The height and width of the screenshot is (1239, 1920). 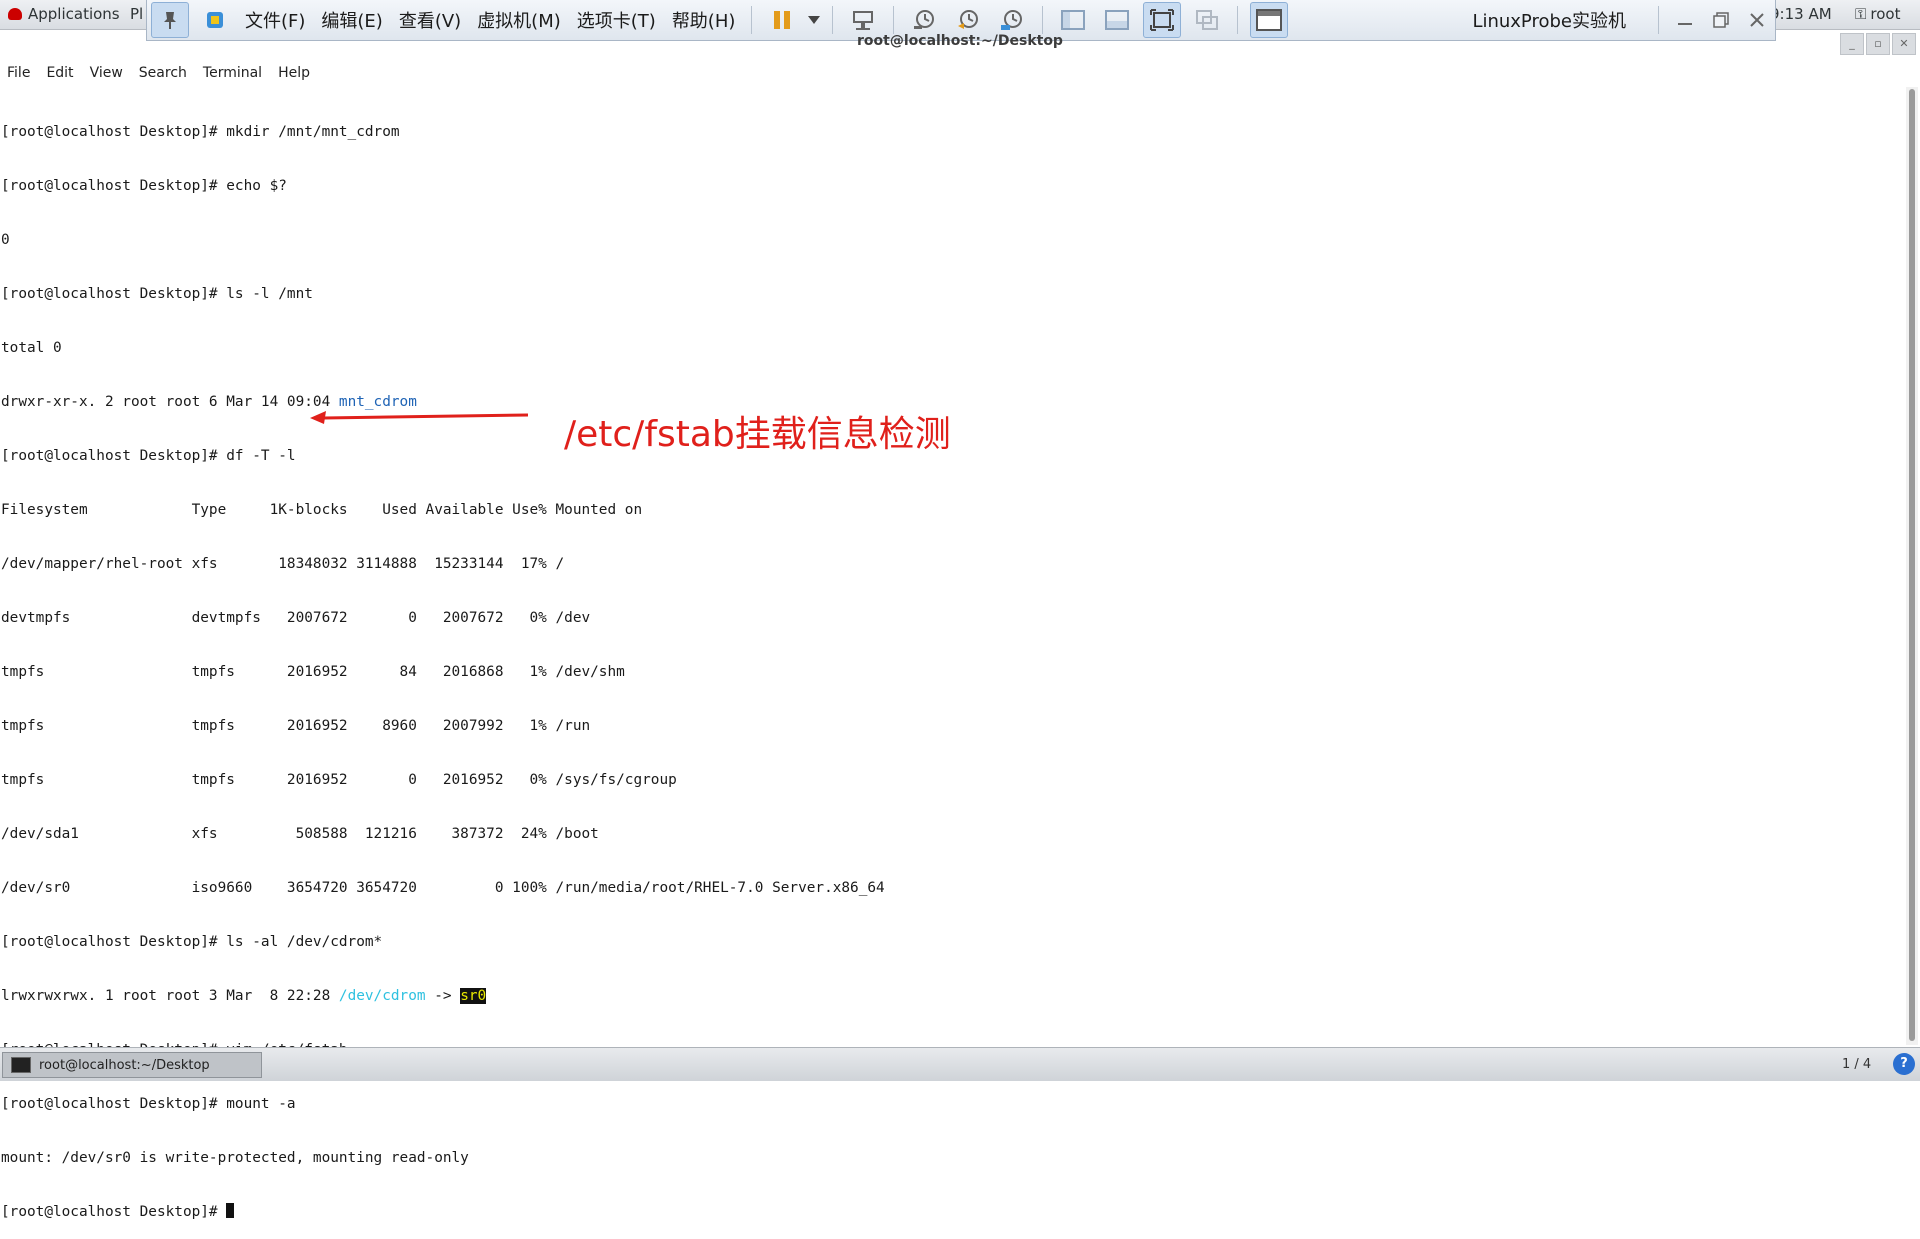 What do you see at coordinates (21, 1065) in the screenshot?
I see `terminal-icon` at bounding box center [21, 1065].